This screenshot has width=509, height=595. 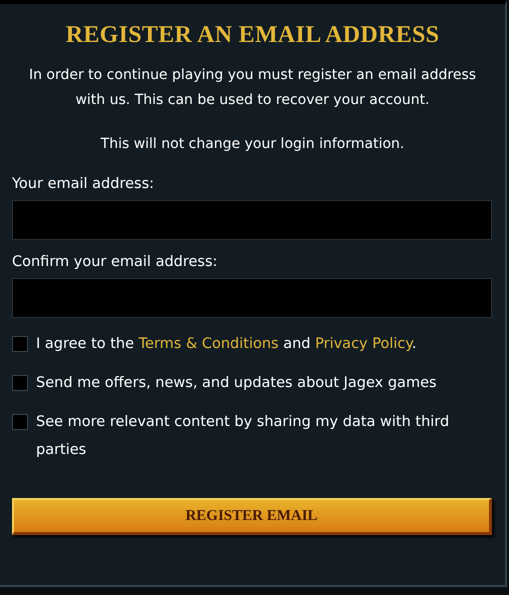 I want to click on policy-link: Privacy Policy, so click(x=363, y=344).